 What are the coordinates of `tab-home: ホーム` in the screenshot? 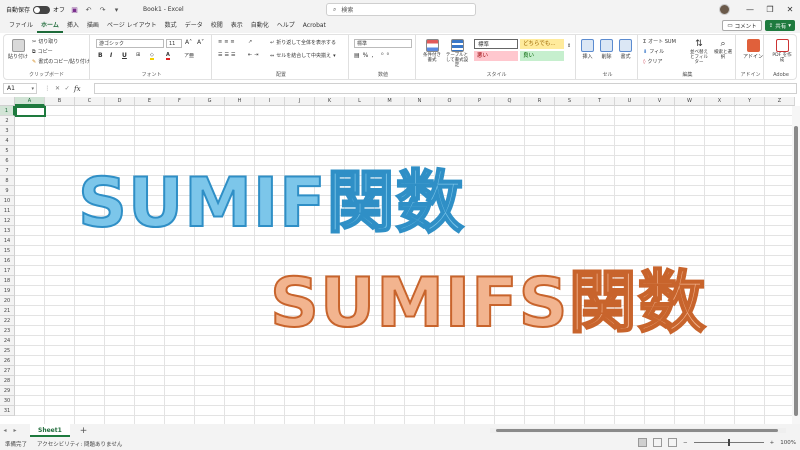 It's located at (50, 26).